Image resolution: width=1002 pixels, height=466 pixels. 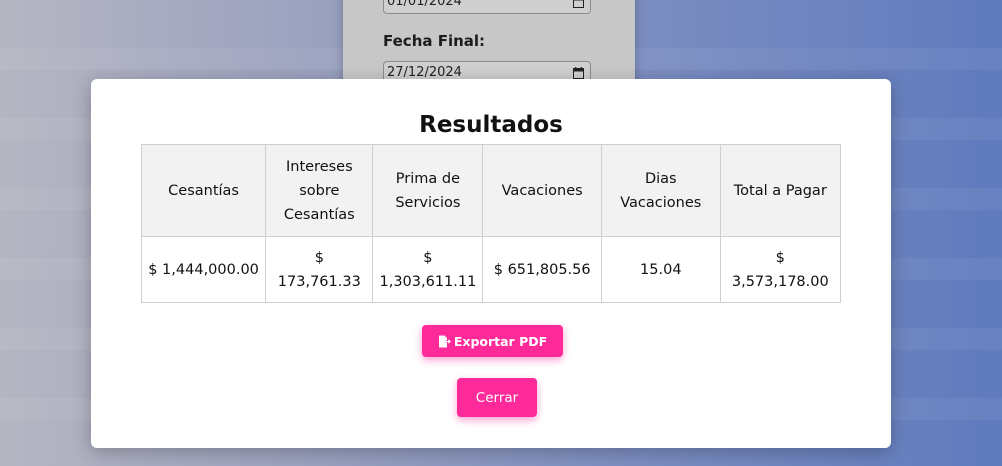 I want to click on cell-cesantias: $ 1,444,000.00, so click(x=203, y=269).